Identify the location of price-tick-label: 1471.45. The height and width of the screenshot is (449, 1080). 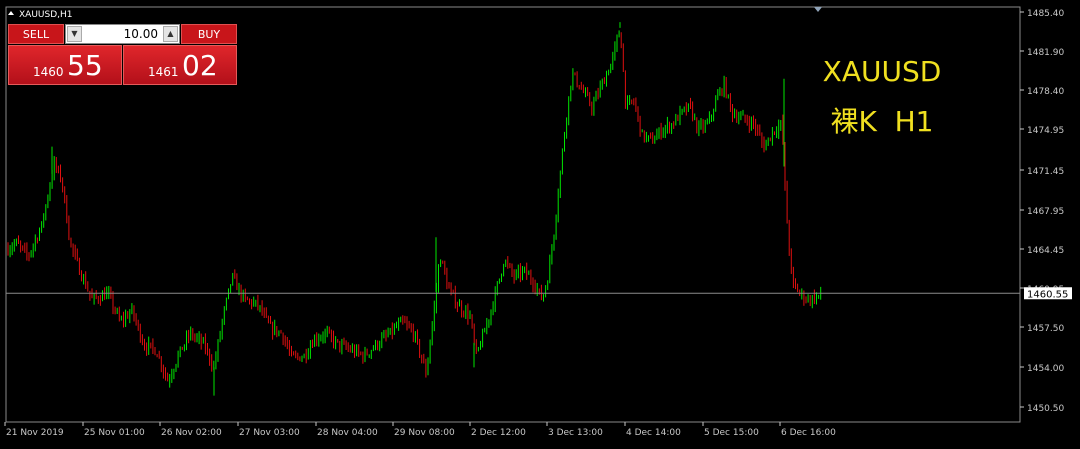
(1045, 172).